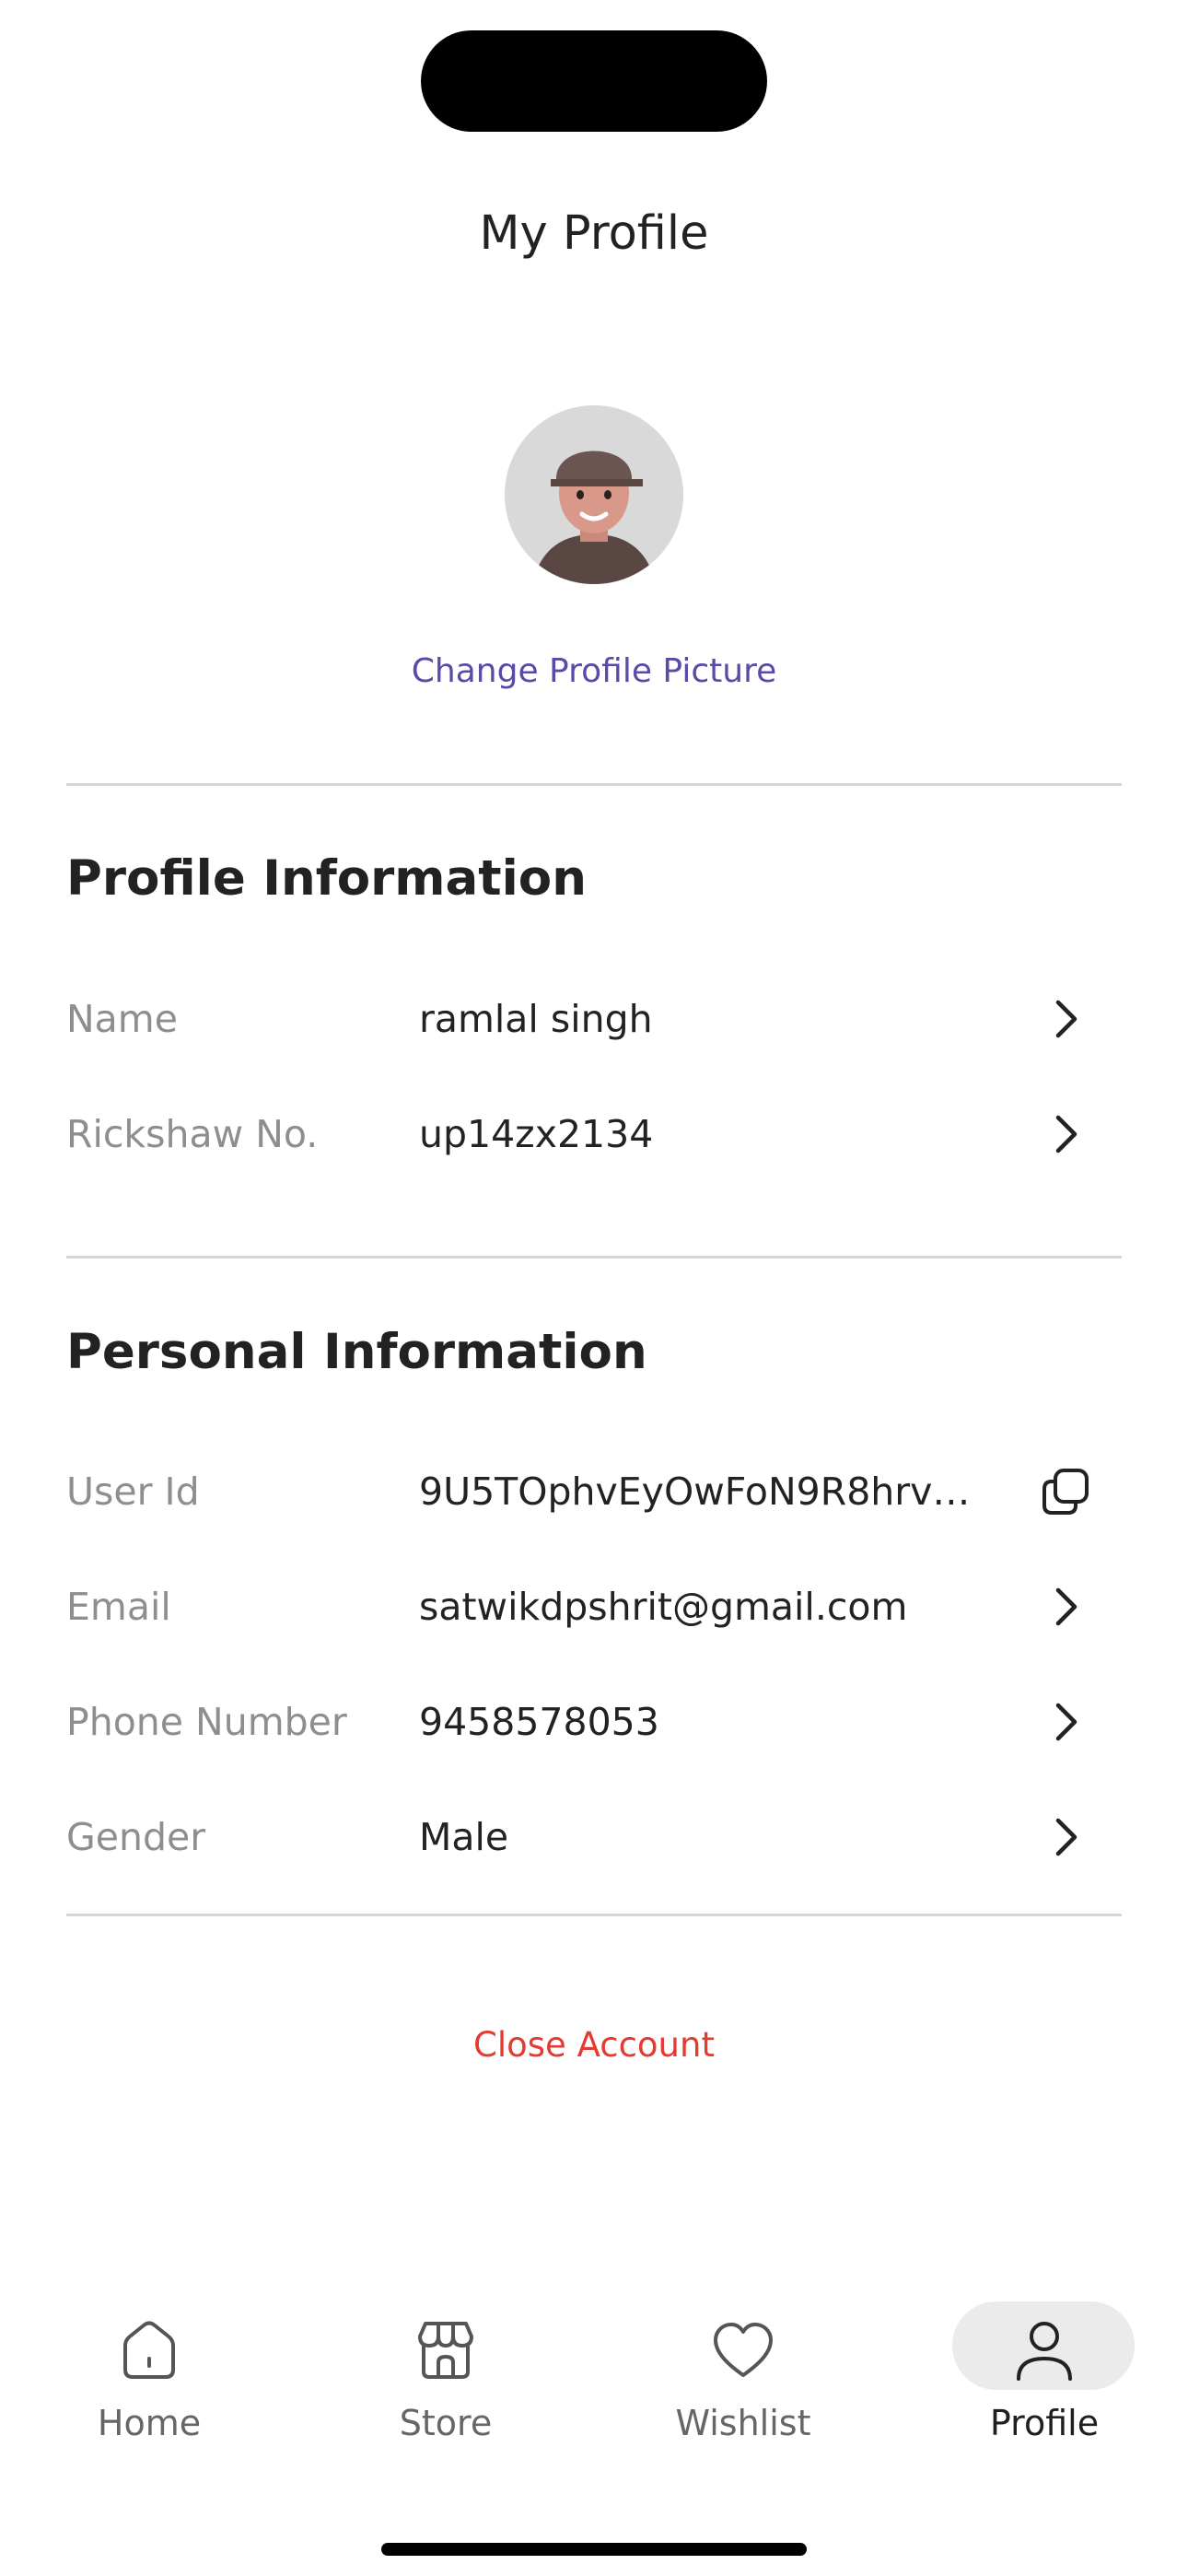  I want to click on profile-avatar, so click(594, 495).